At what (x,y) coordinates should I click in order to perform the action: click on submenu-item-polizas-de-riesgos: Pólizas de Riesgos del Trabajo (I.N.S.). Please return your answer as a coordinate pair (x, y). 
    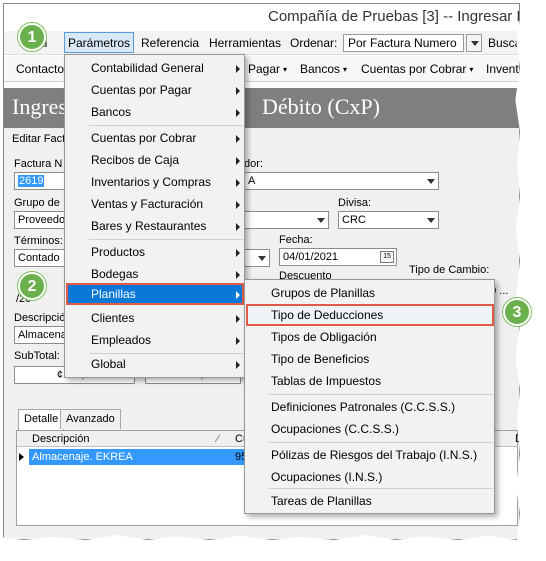
    Looking at the image, I should click on (370, 455).